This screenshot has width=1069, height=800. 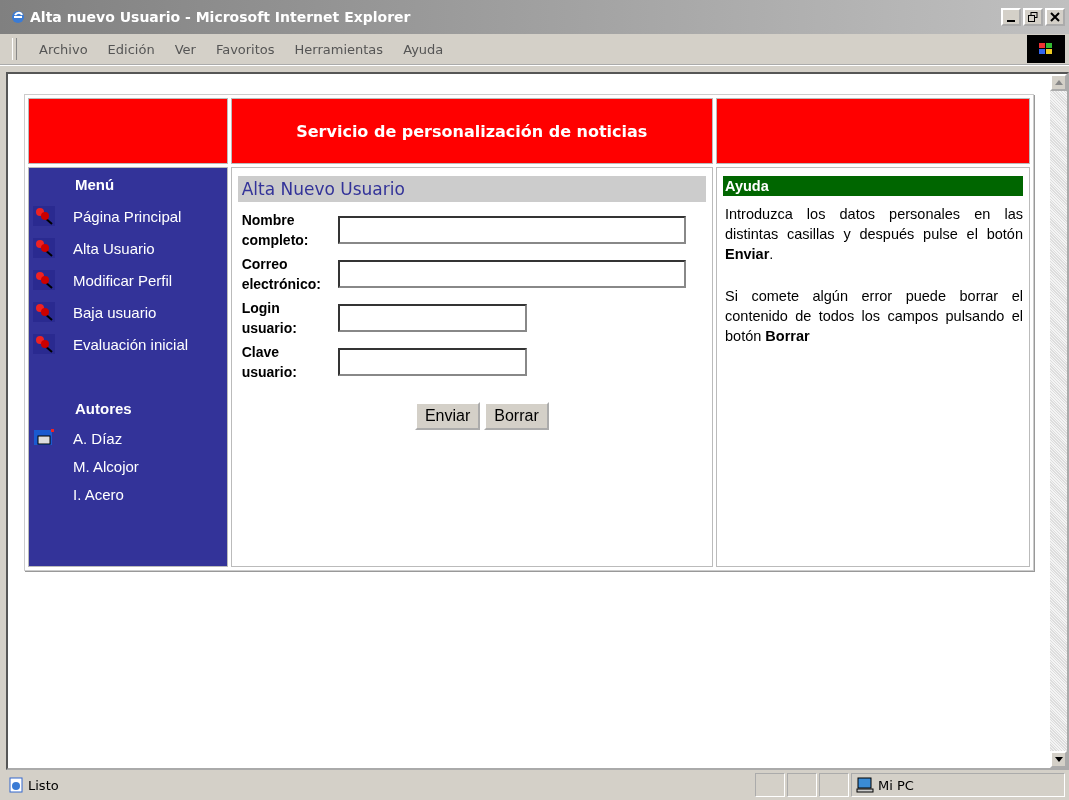 What do you see at coordinates (18, 17) in the screenshot?
I see `browser-icon` at bounding box center [18, 17].